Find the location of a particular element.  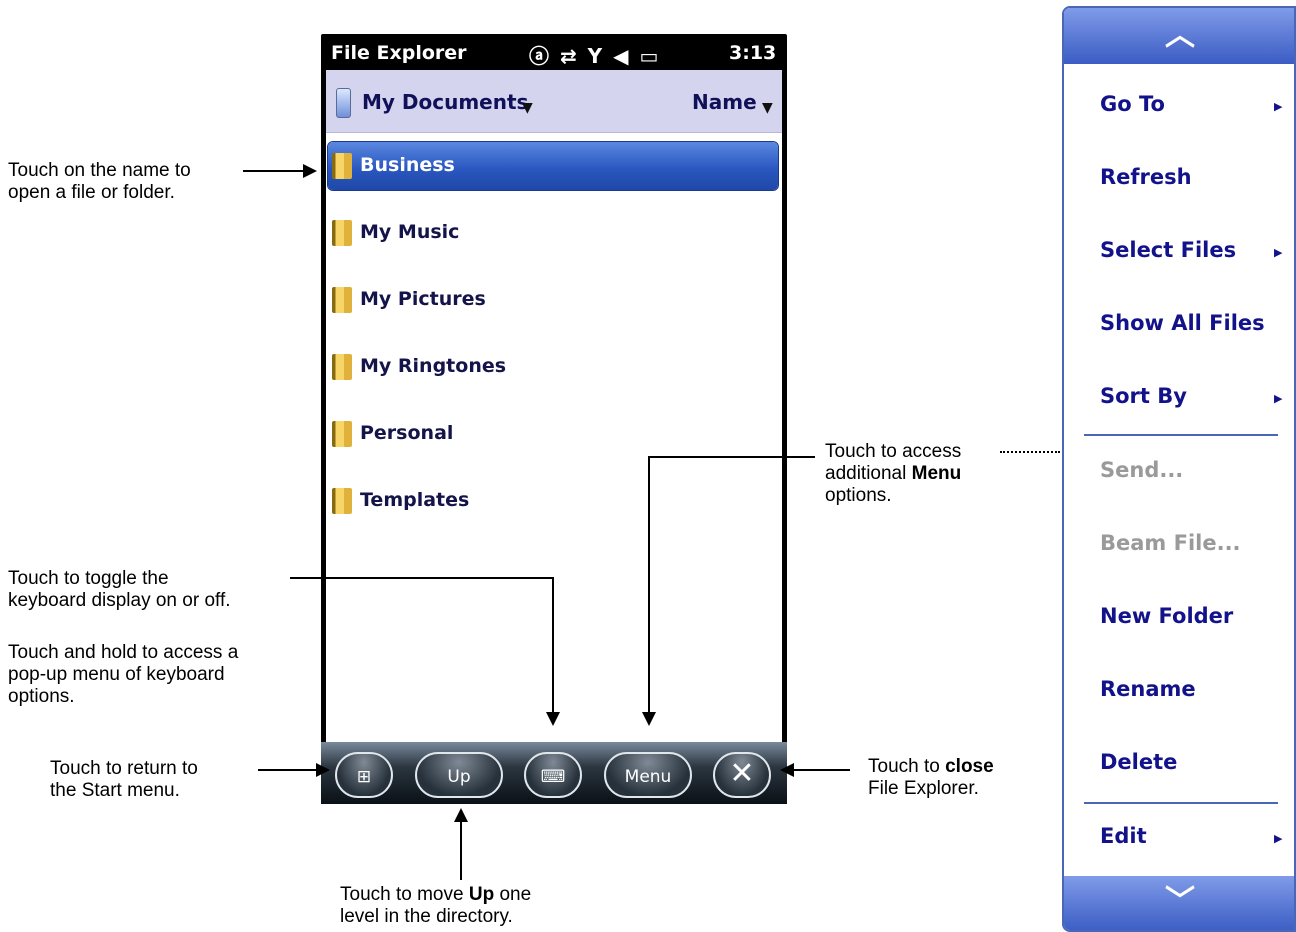

chevron-down-icon: ﹀ is located at coordinates (1180, 901).